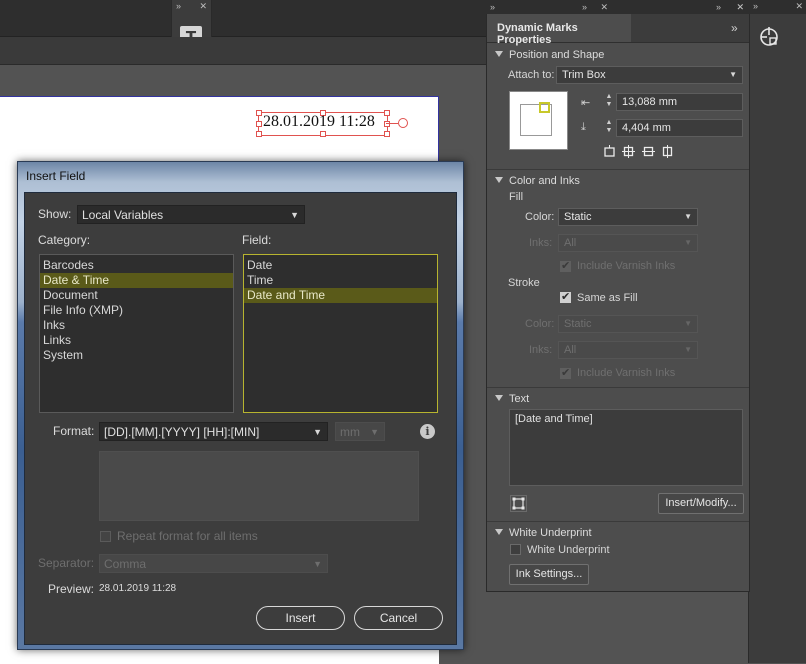 The height and width of the screenshot is (664, 806). I want to click on stroke-varnish-label: Include Varnish Inks, so click(626, 373).